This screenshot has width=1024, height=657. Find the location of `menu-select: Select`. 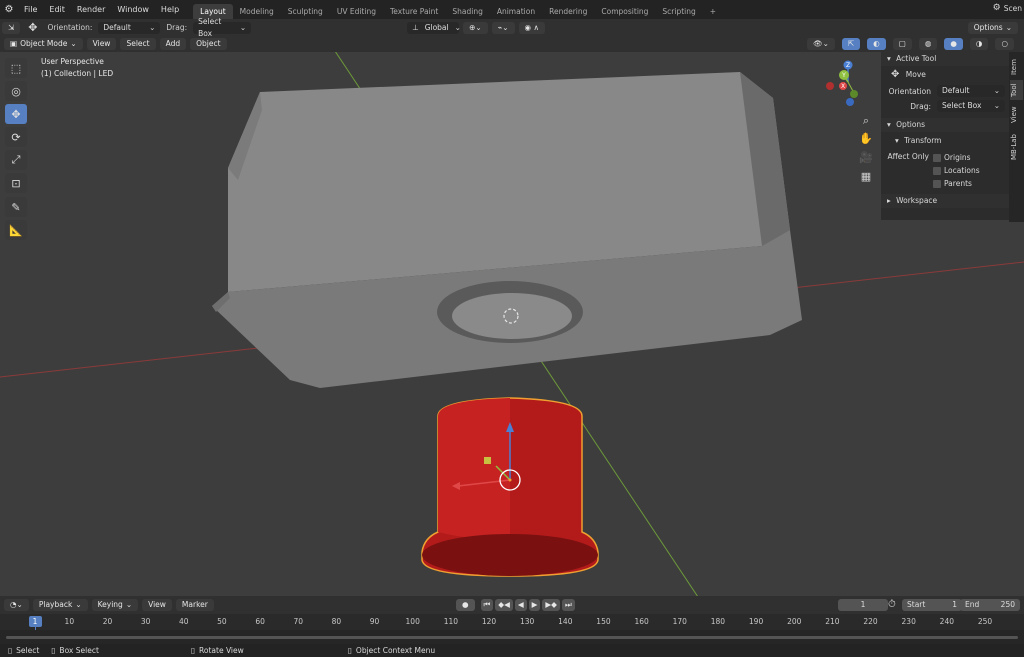

menu-select: Select is located at coordinates (138, 44).